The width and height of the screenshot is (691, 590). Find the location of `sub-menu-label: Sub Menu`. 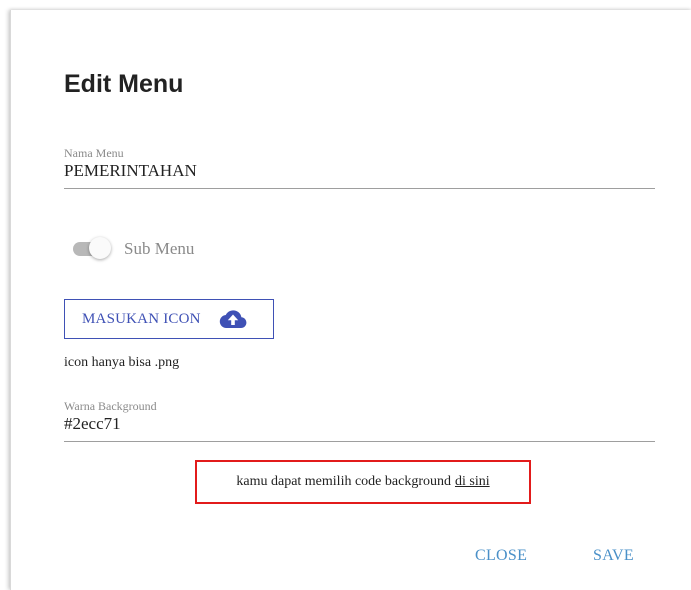

sub-menu-label: Sub Menu is located at coordinates (159, 248).